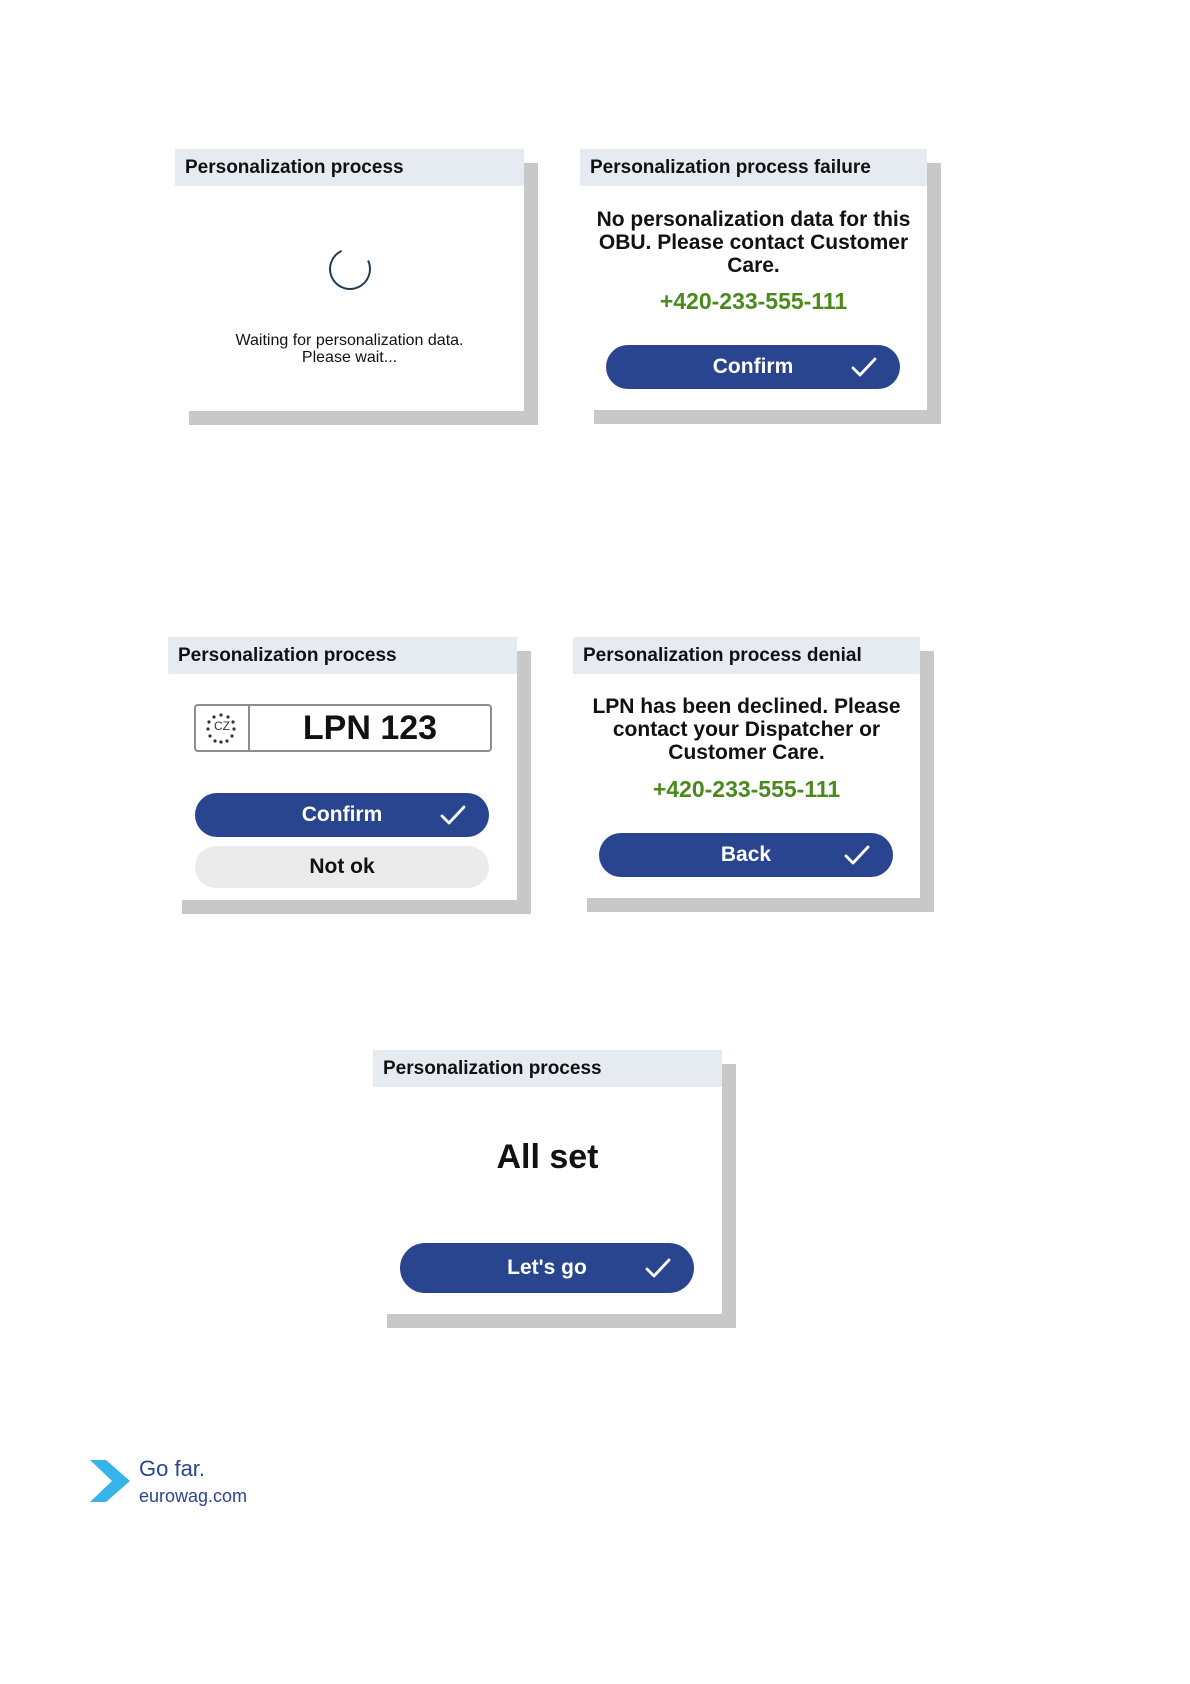  I want to click on back-button: Back, so click(746, 855).